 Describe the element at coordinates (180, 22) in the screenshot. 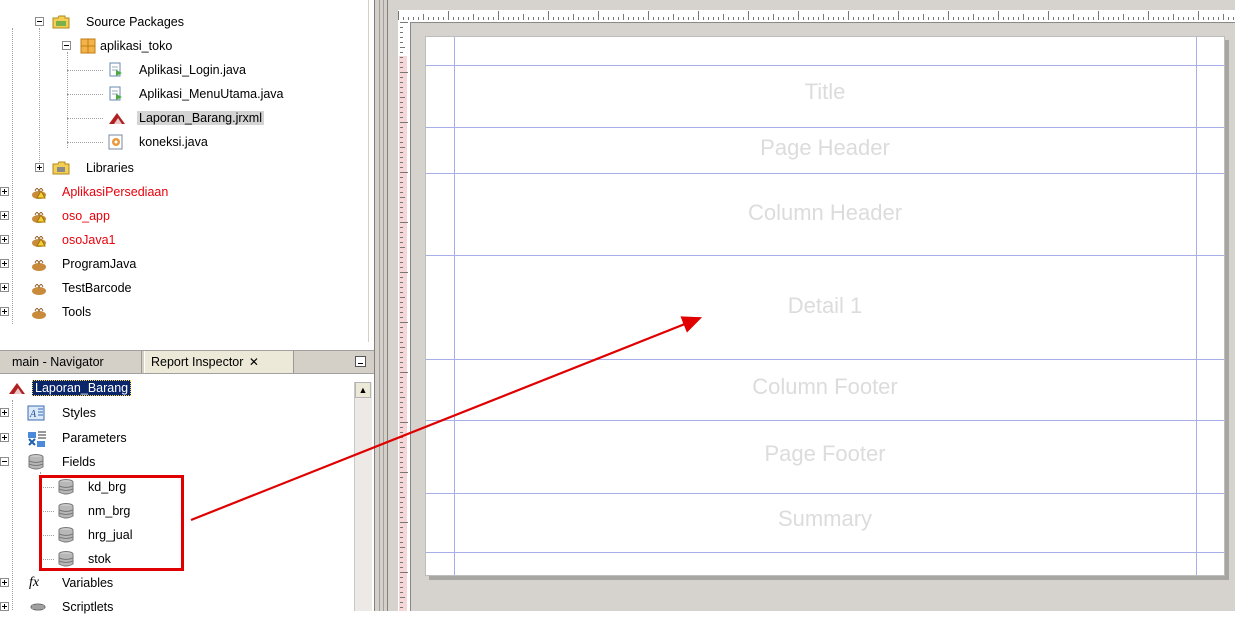

I see `tree-node-source-packages: Source Packages` at that location.